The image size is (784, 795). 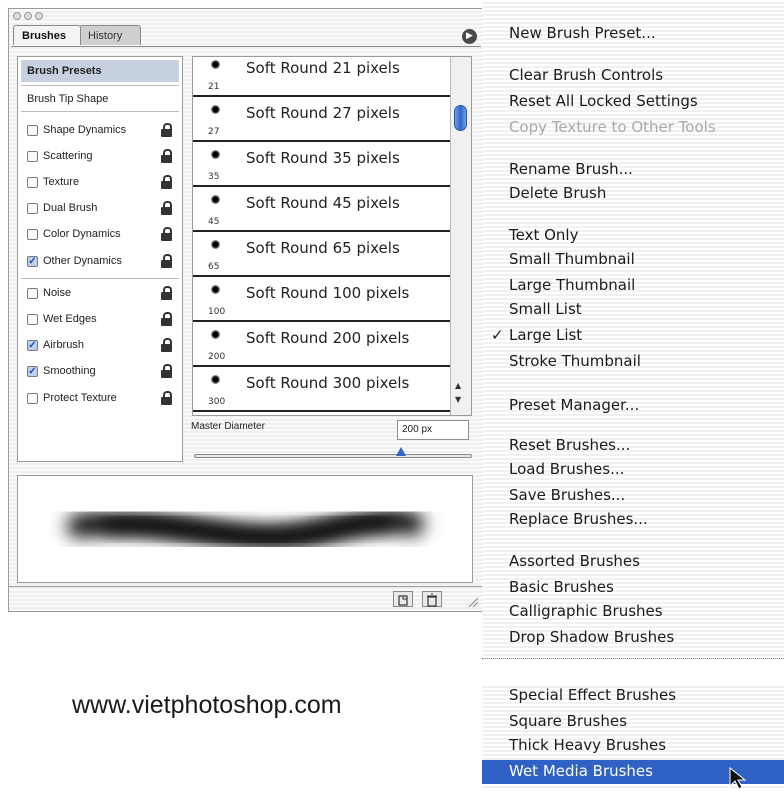 What do you see at coordinates (586, 611) in the screenshot?
I see `menu-item: Calligraphic Brushes` at bounding box center [586, 611].